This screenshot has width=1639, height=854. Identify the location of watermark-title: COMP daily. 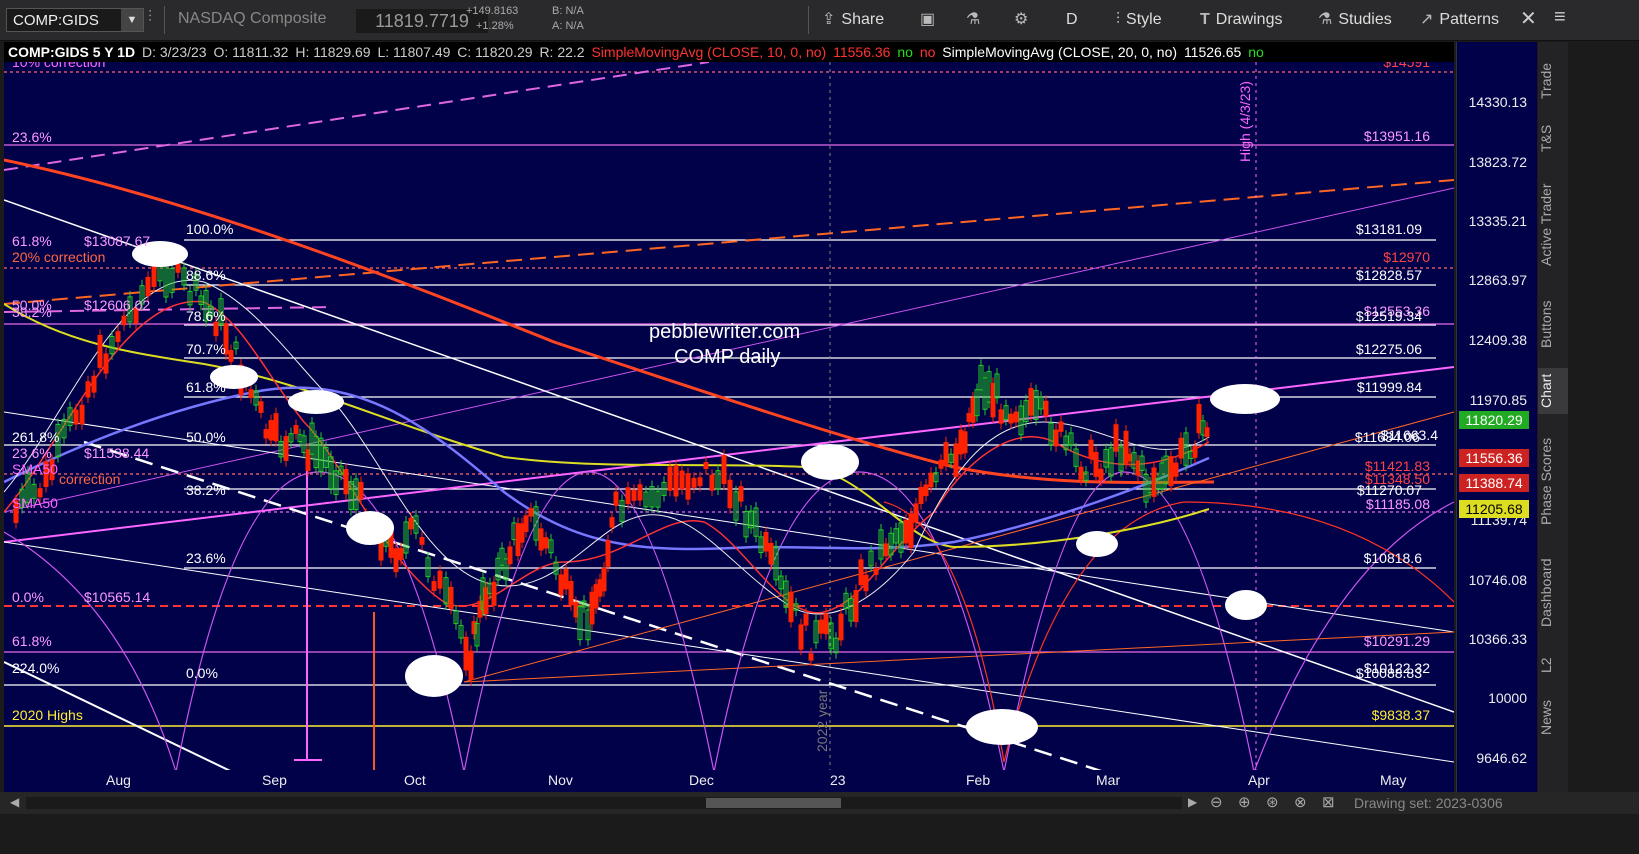
(727, 357).